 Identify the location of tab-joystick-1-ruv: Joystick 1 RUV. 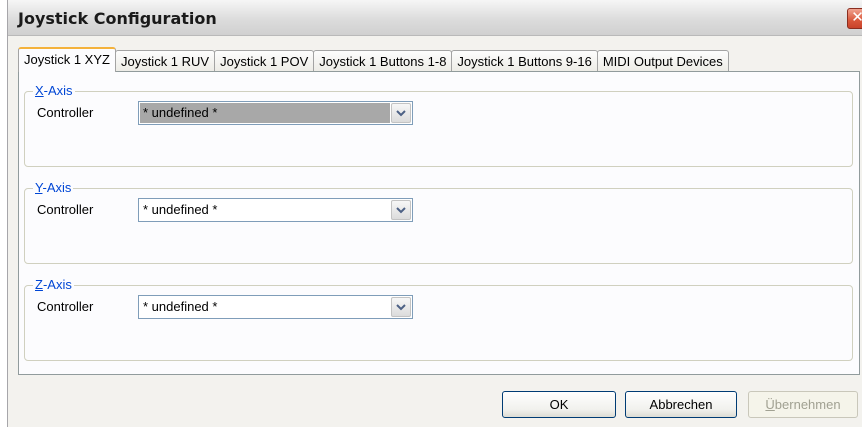
(165, 61).